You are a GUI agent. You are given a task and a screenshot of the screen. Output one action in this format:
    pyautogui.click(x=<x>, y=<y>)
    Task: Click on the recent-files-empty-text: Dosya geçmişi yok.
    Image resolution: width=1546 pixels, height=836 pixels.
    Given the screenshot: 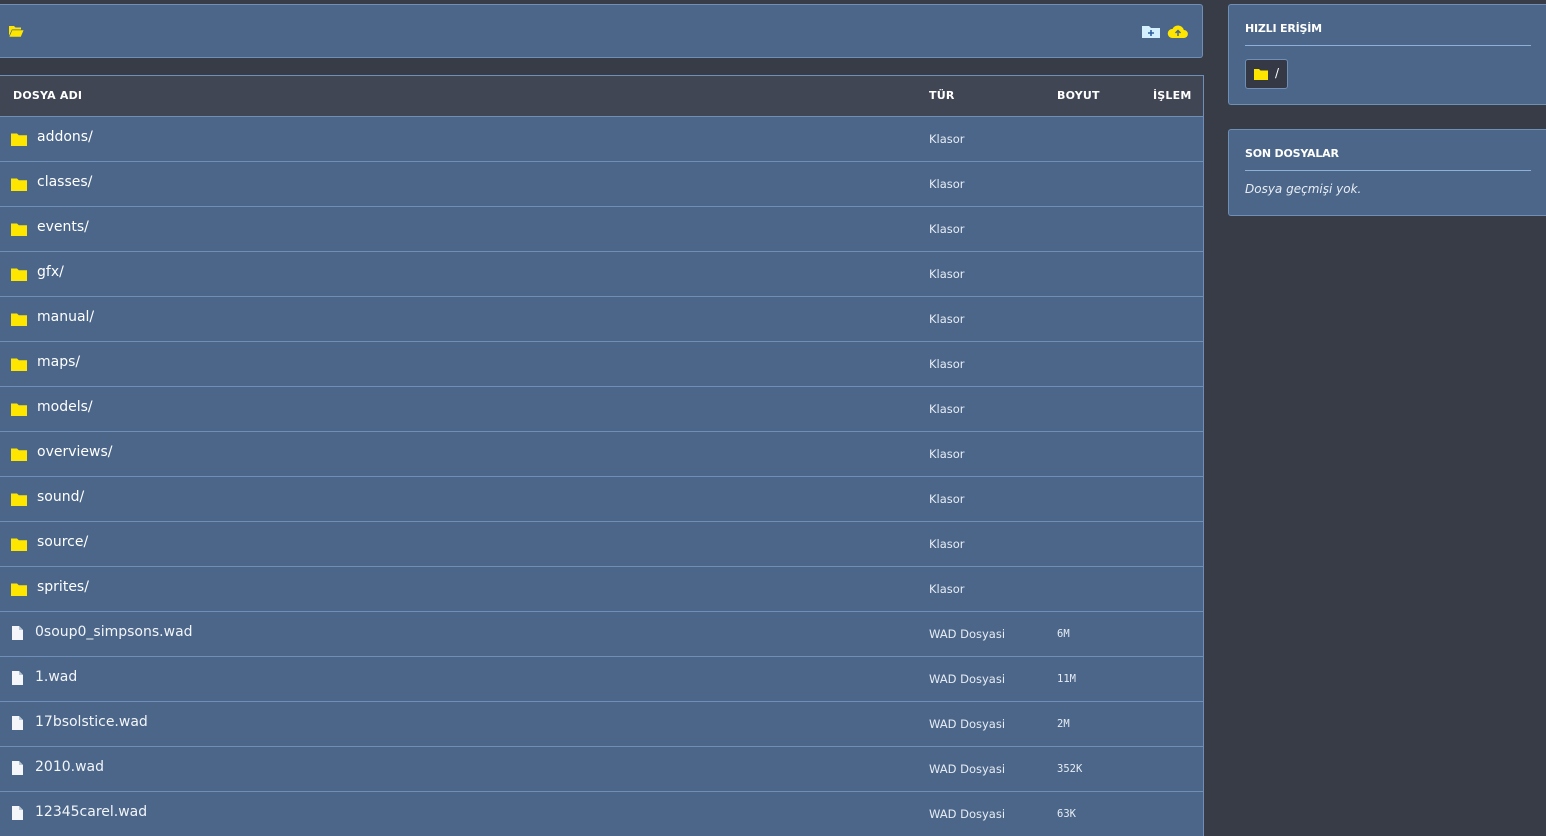 What is the action you would take?
    pyautogui.click(x=1303, y=189)
    